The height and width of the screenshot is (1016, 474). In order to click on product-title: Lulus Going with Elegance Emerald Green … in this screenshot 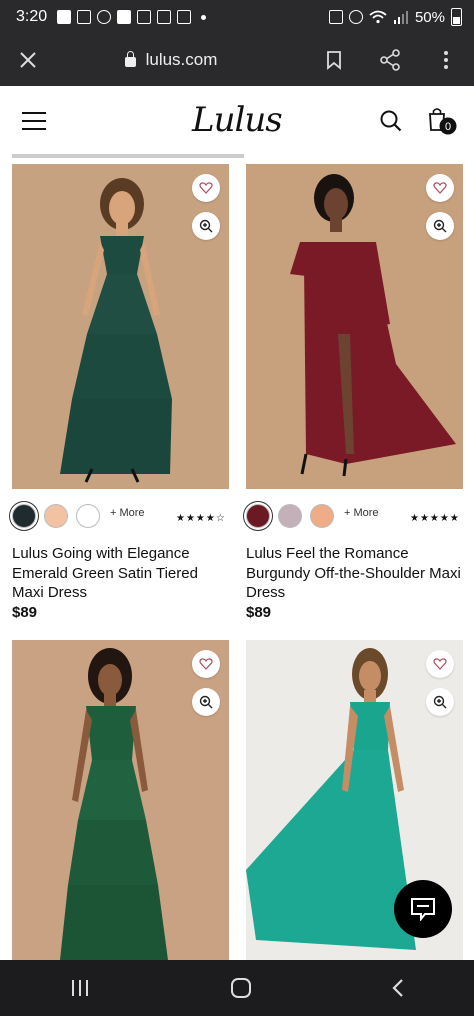, I will do `click(122, 573)`.